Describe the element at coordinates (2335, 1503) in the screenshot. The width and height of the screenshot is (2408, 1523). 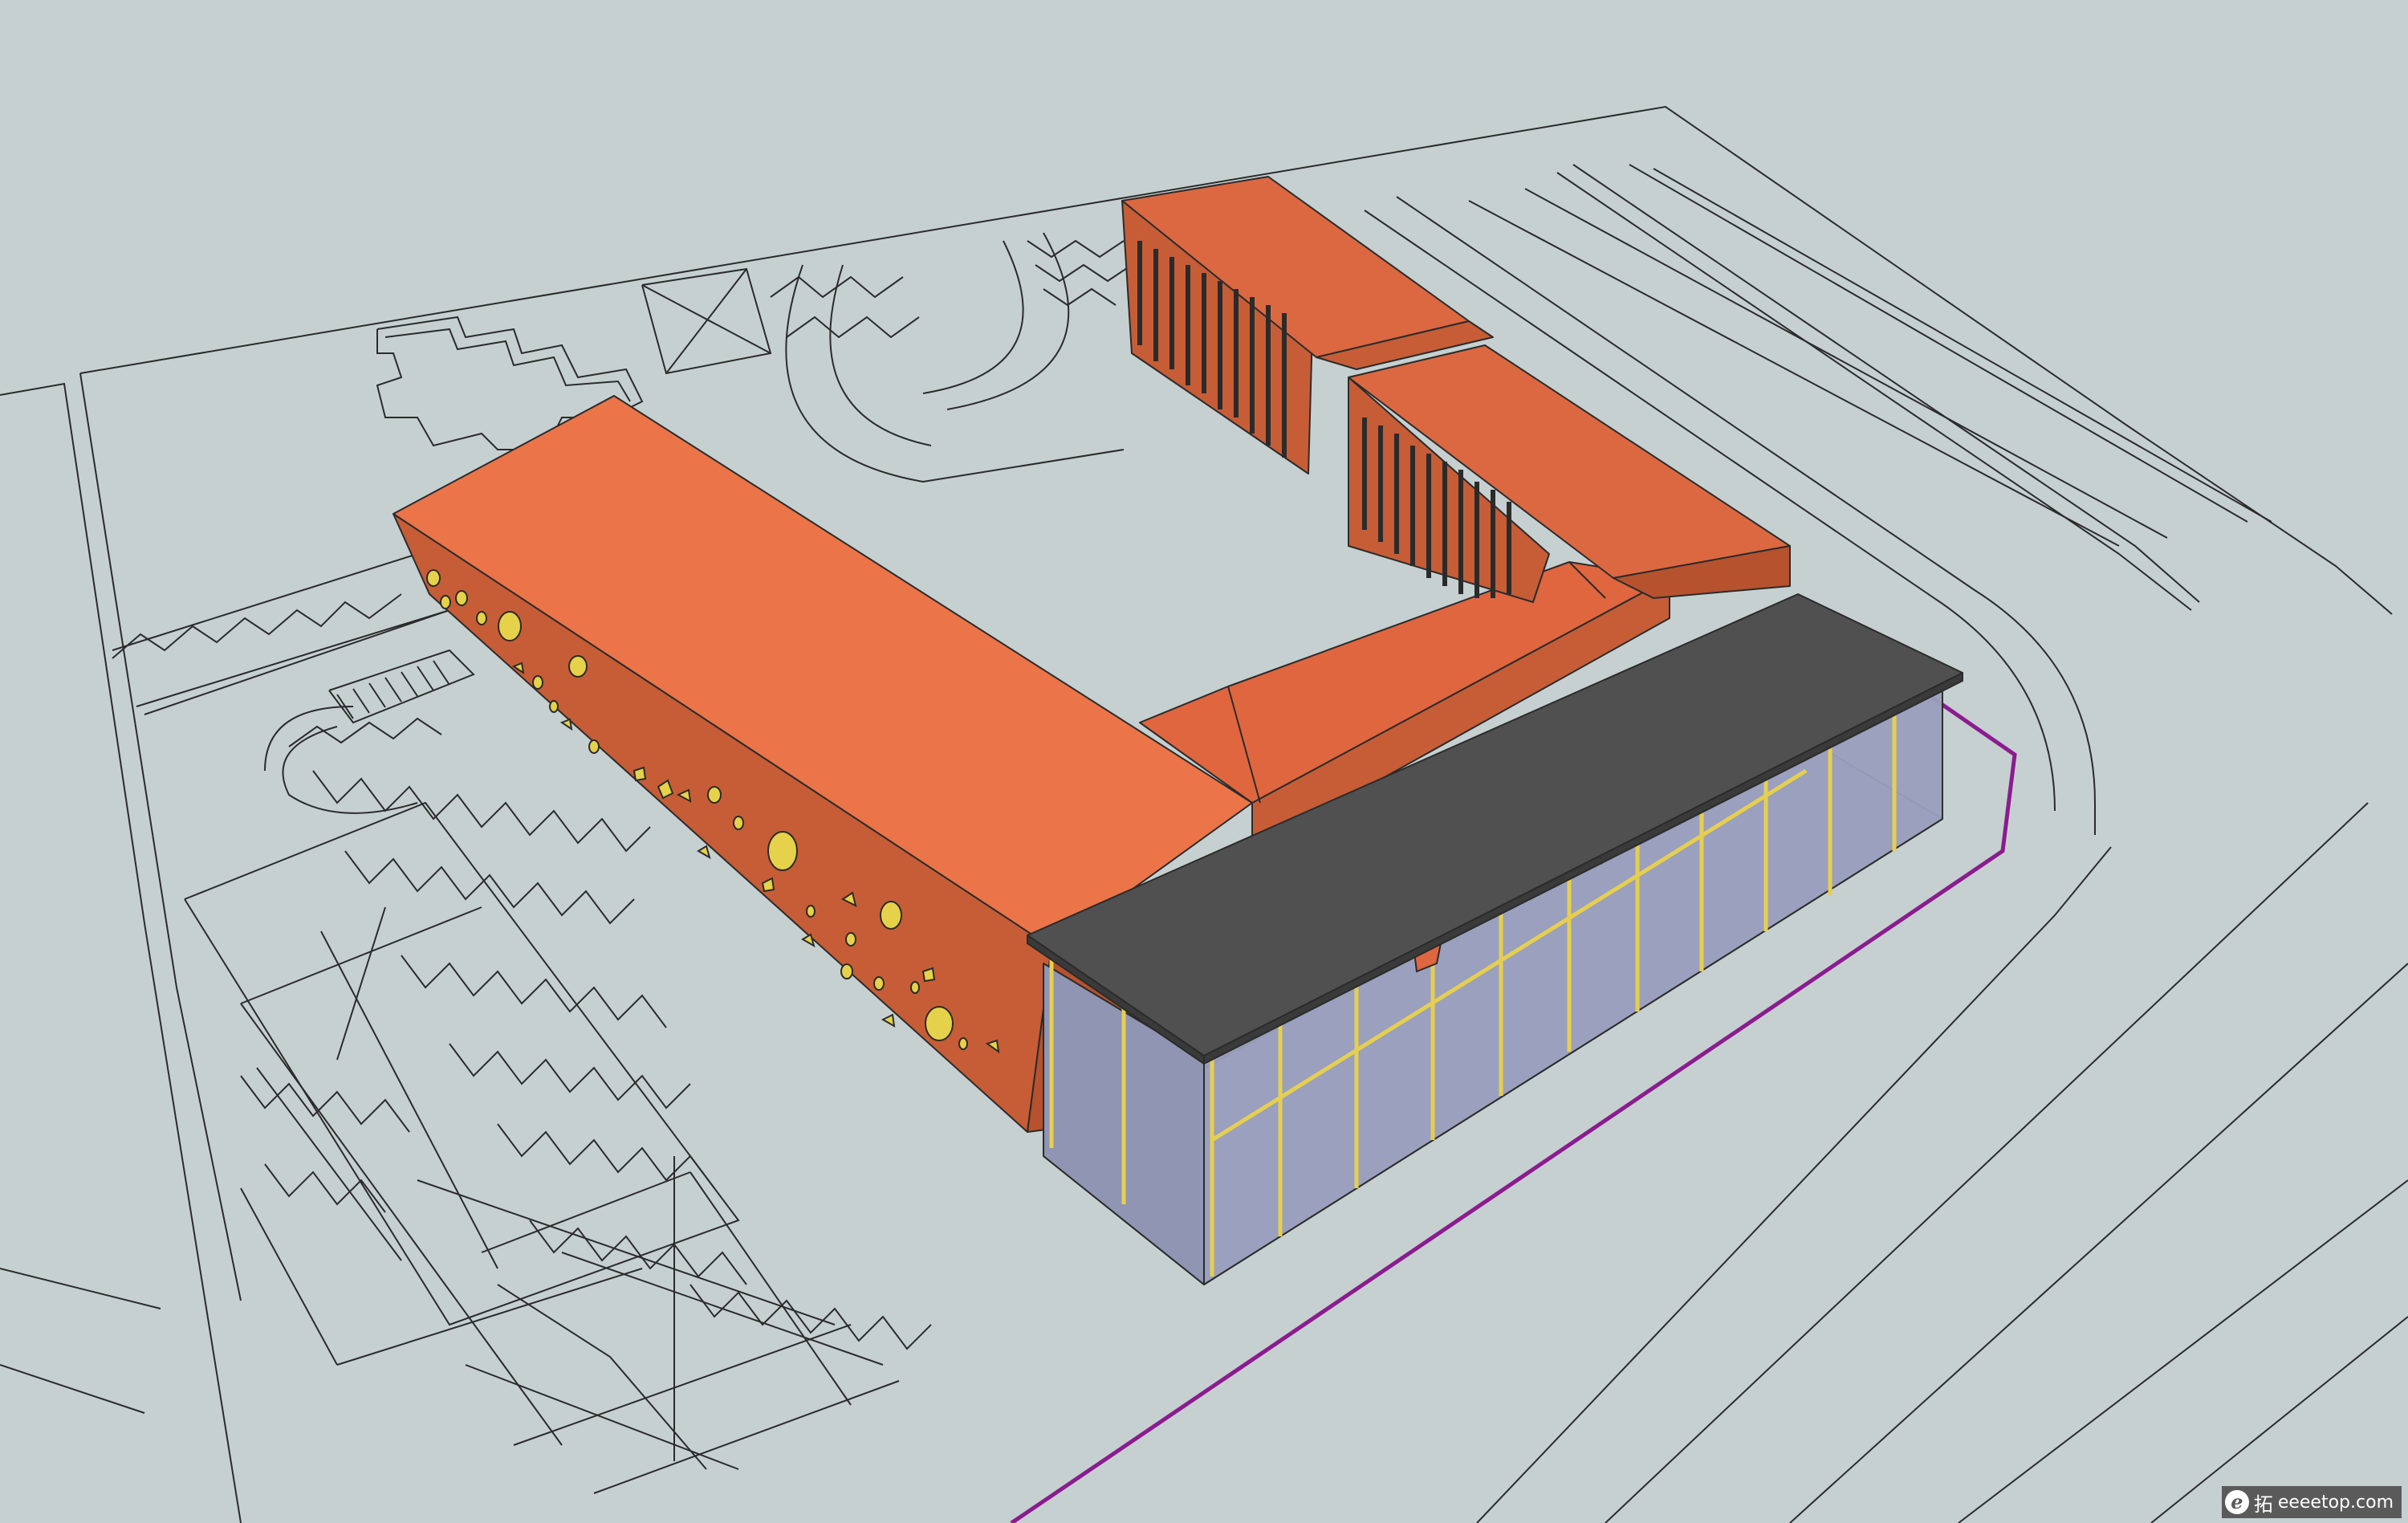
I see `watermark-site: eeeetop.com` at that location.